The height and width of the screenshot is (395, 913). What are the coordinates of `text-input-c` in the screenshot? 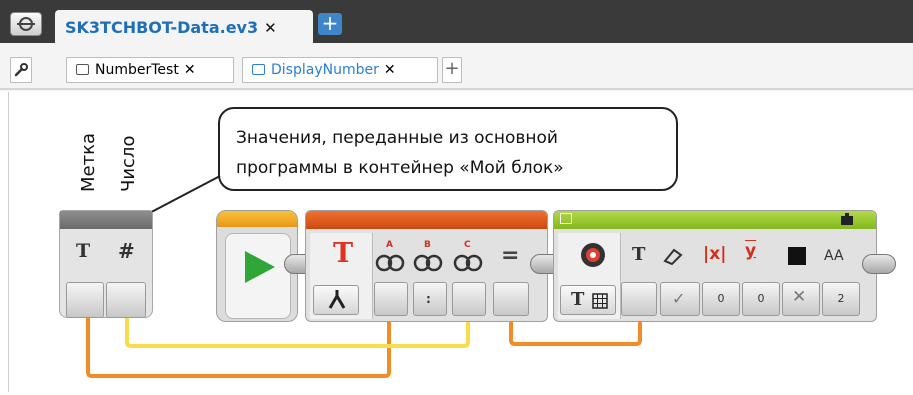 It's located at (469, 299).